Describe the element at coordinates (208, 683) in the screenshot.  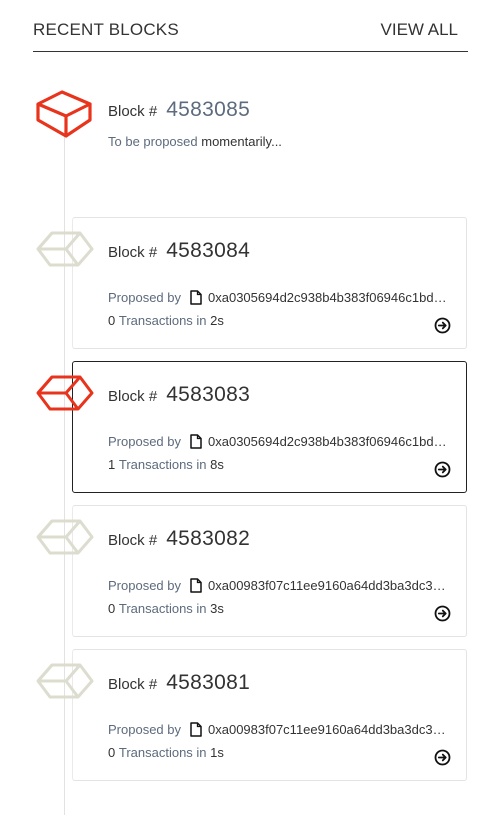
I see `block-number: 4583081` at that location.